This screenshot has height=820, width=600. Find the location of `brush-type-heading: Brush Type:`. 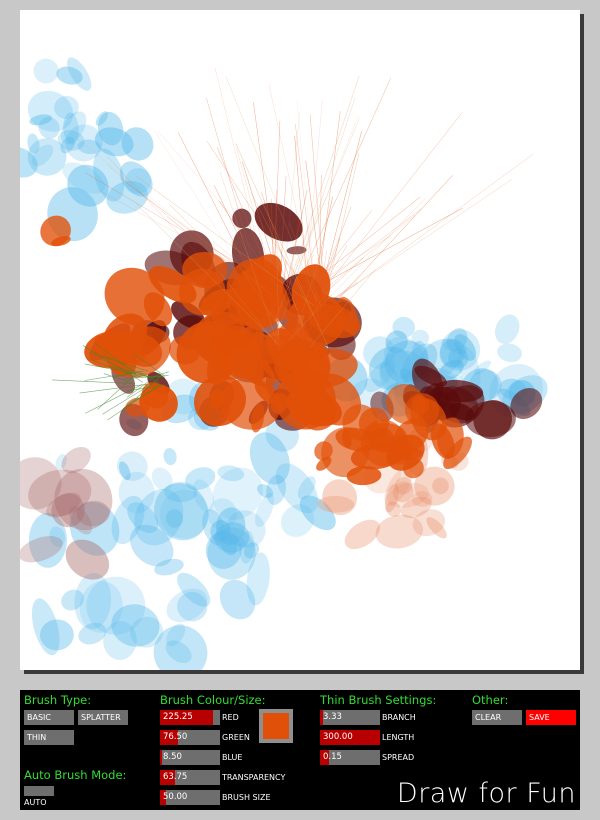

brush-type-heading: Brush Type: is located at coordinates (58, 700).